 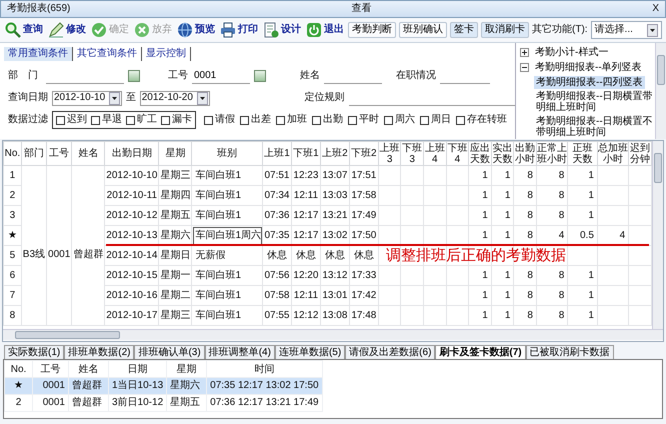 I want to click on detail-tab: 实际数据(1), so click(x=34, y=352).